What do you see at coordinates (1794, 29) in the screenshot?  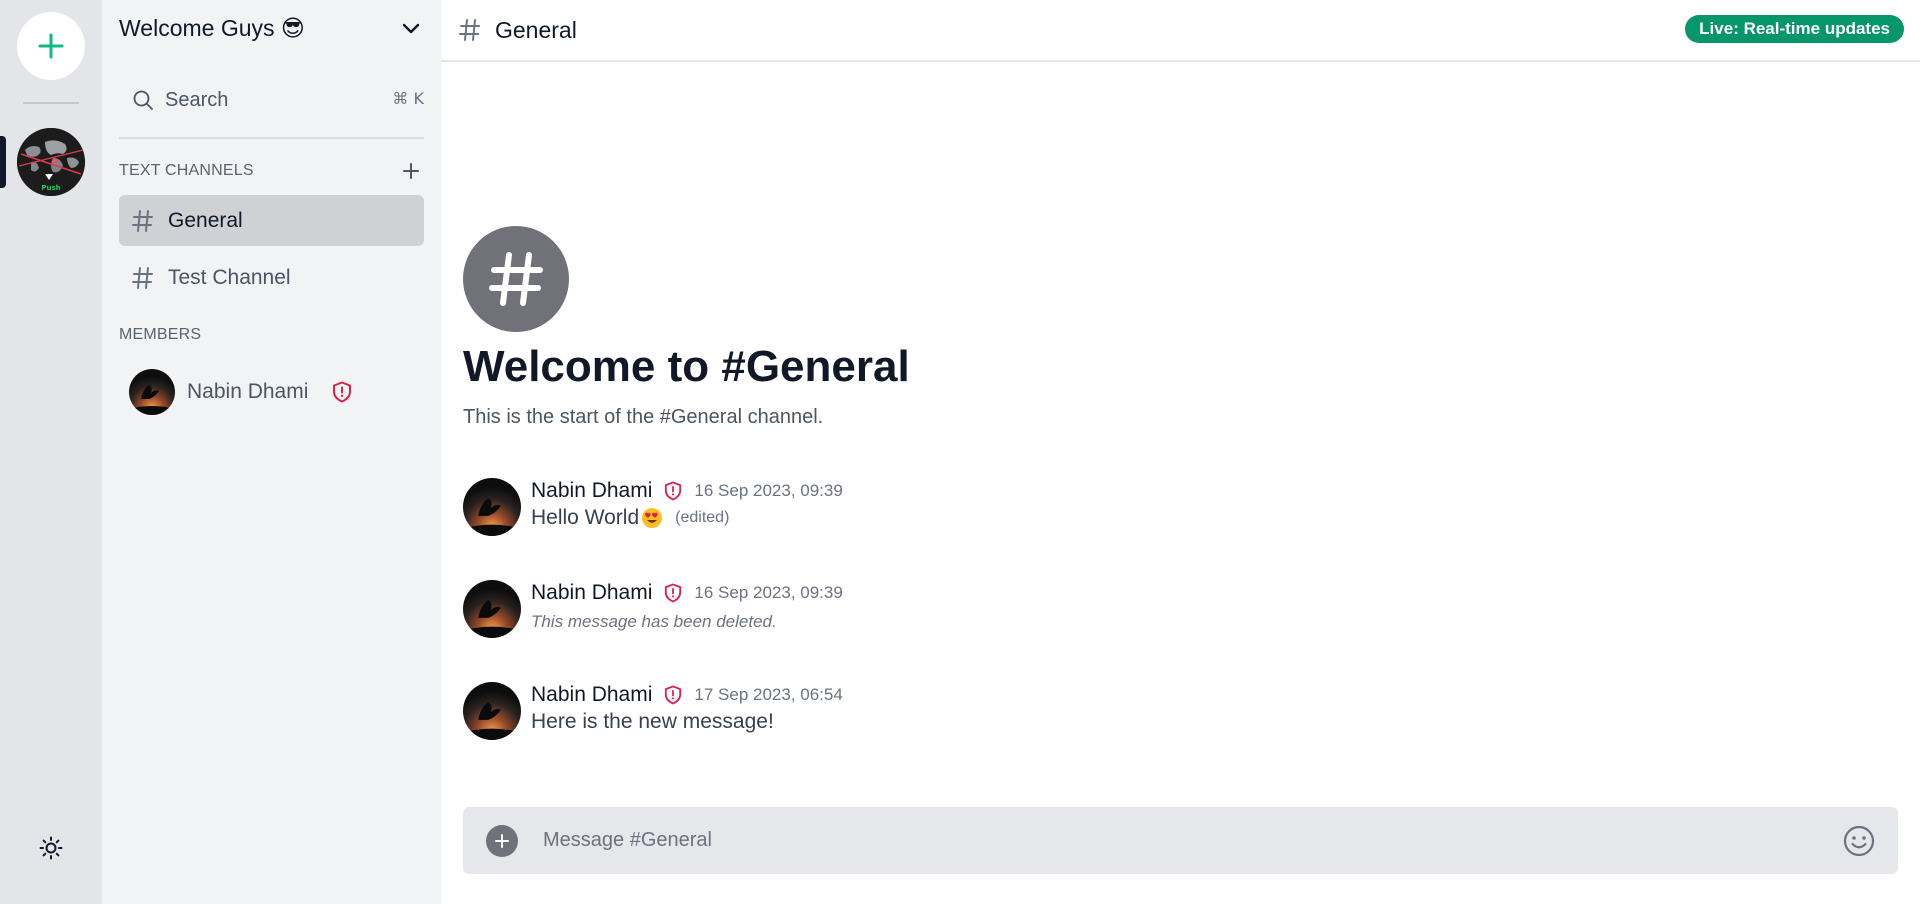 I see `live-status-badge: Live: Real-time updates` at bounding box center [1794, 29].